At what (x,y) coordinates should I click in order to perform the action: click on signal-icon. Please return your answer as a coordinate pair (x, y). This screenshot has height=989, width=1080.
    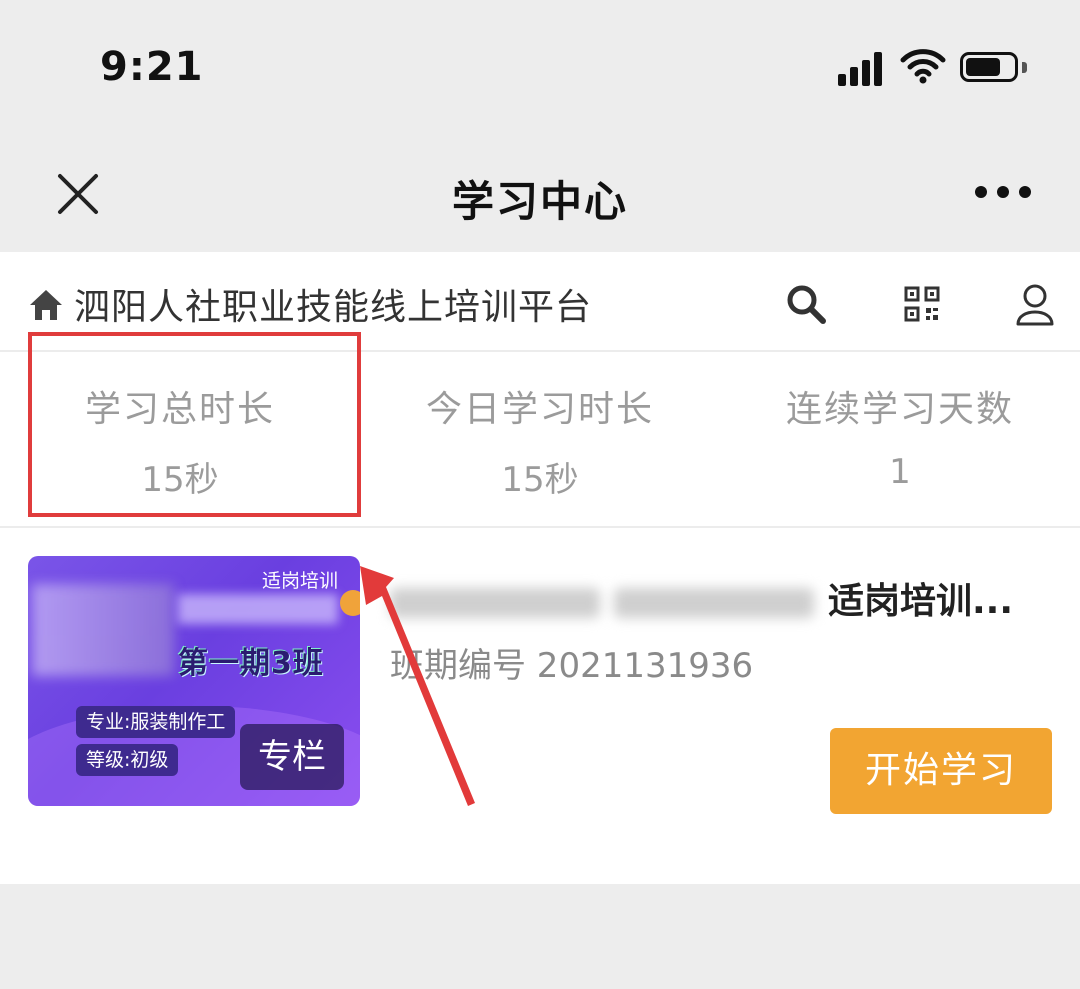
    Looking at the image, I should click on (862, 69).